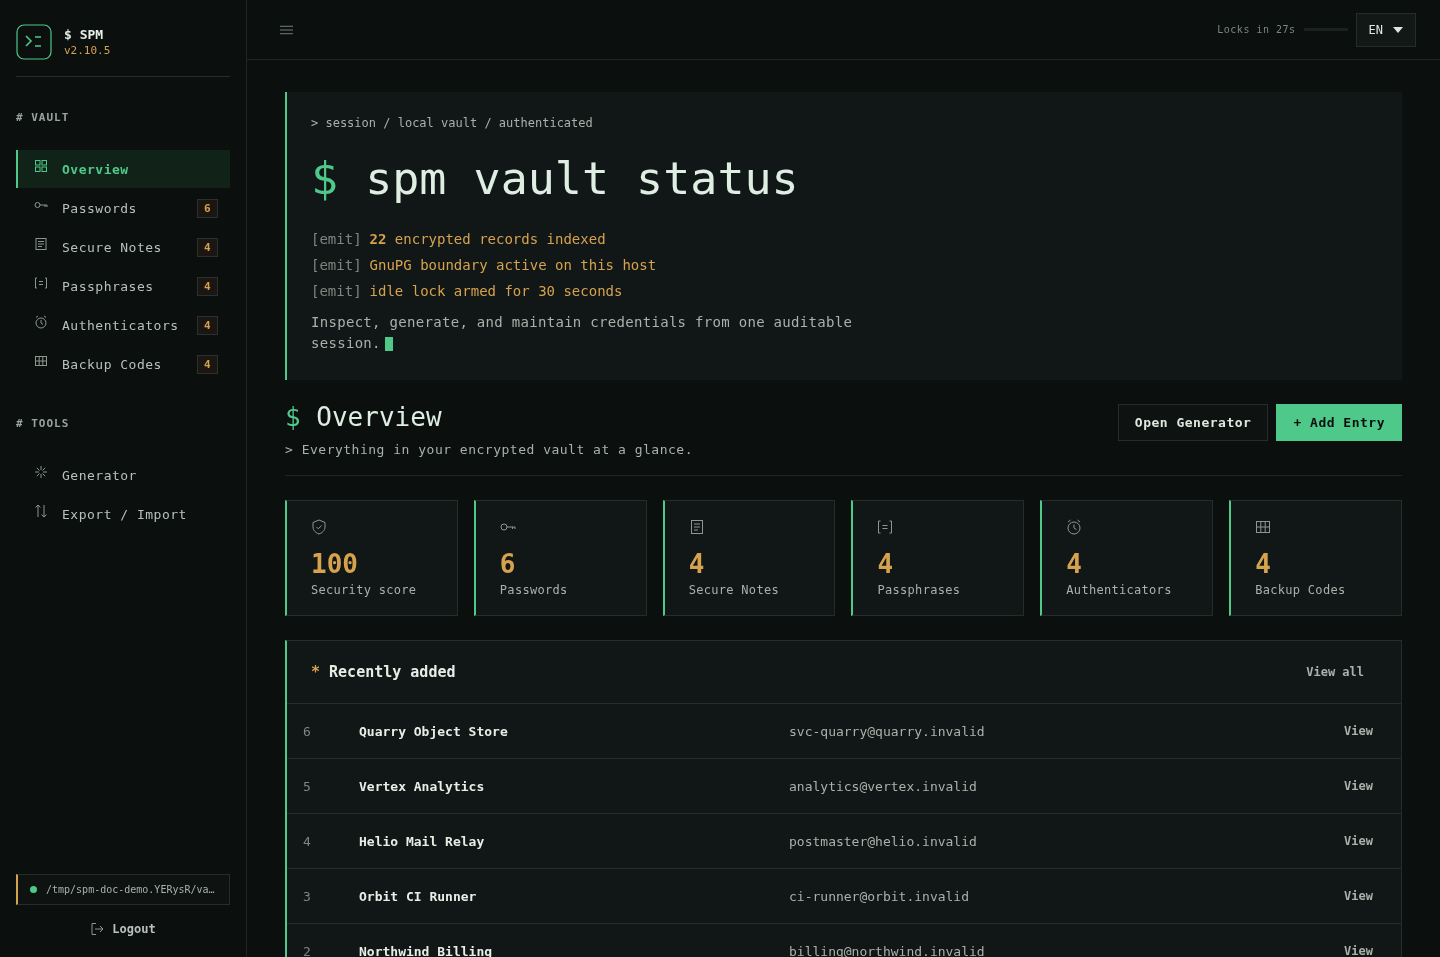  I want to click on emit-message: idle lock armed for 30 seconds, so click(496, 291).